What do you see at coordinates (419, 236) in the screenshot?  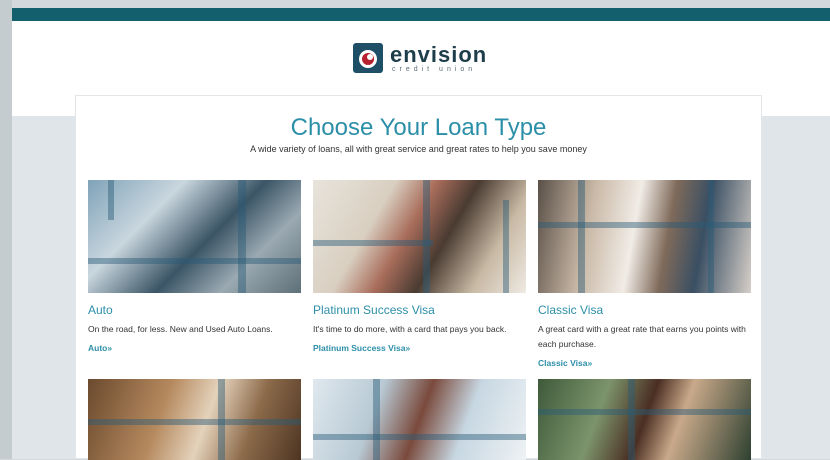 I see `platinum-visa-photo` at bounding box center [419, 236].